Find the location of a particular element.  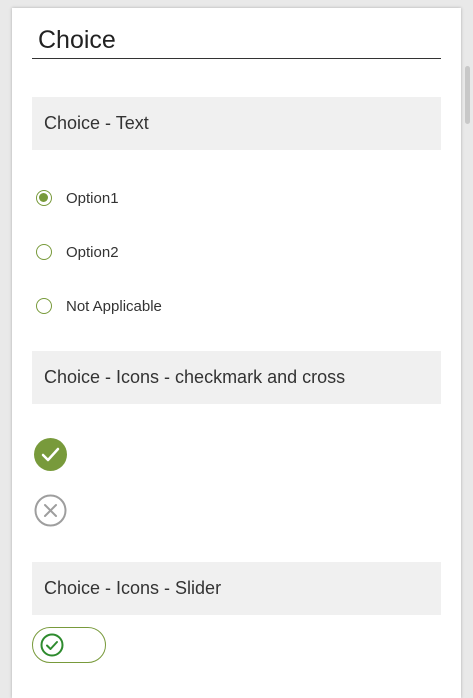

radio-option-label: Option1 is located at coordinates (92, 198).